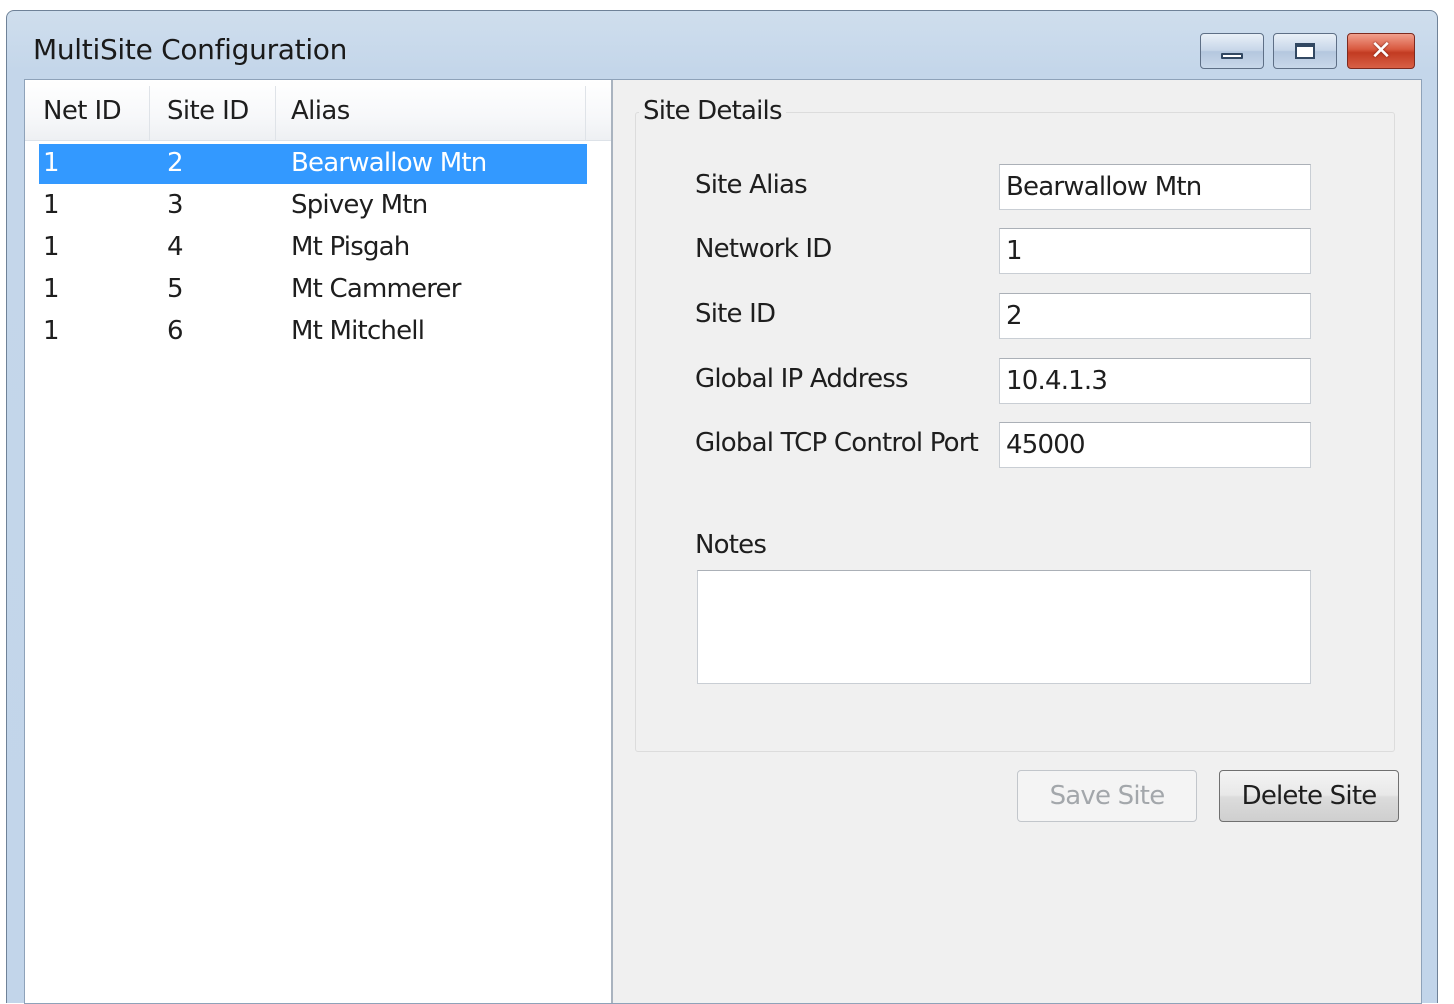 The width and height of the screenshot is (1454, 1004). I want to click on site-details-group-label: Site Details, so click(712, 111).